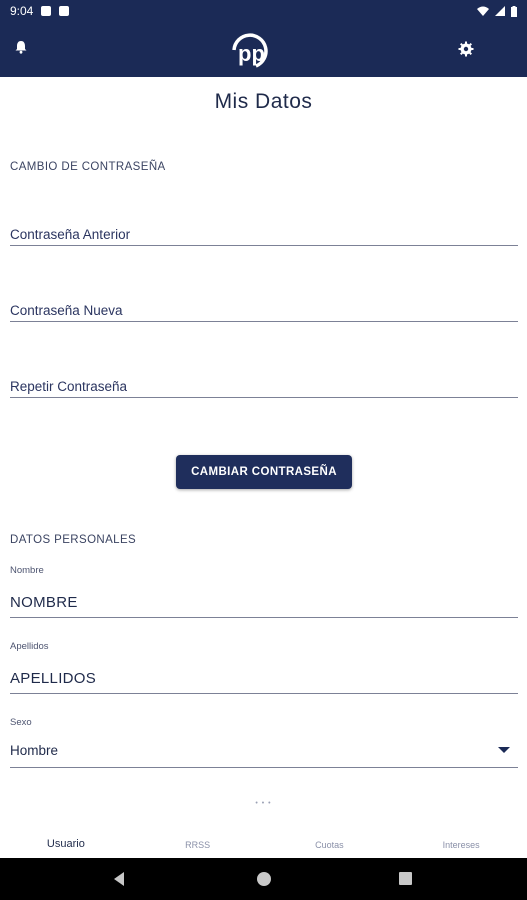 The image size is (527, 900). I want to click on home-icon, so click(264, 879).